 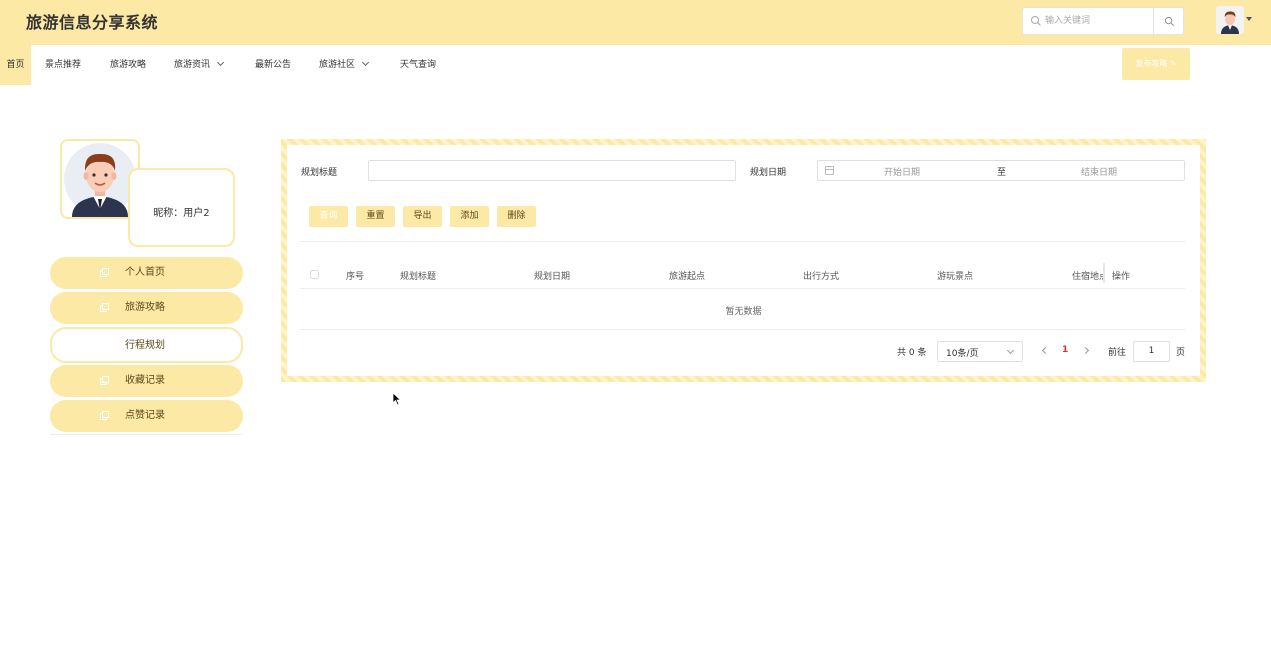 What do you see at coordinates (146, 416) in the screenshot?
I see `side-item-likes: 点赞记录` at bounding box center [146, 416].